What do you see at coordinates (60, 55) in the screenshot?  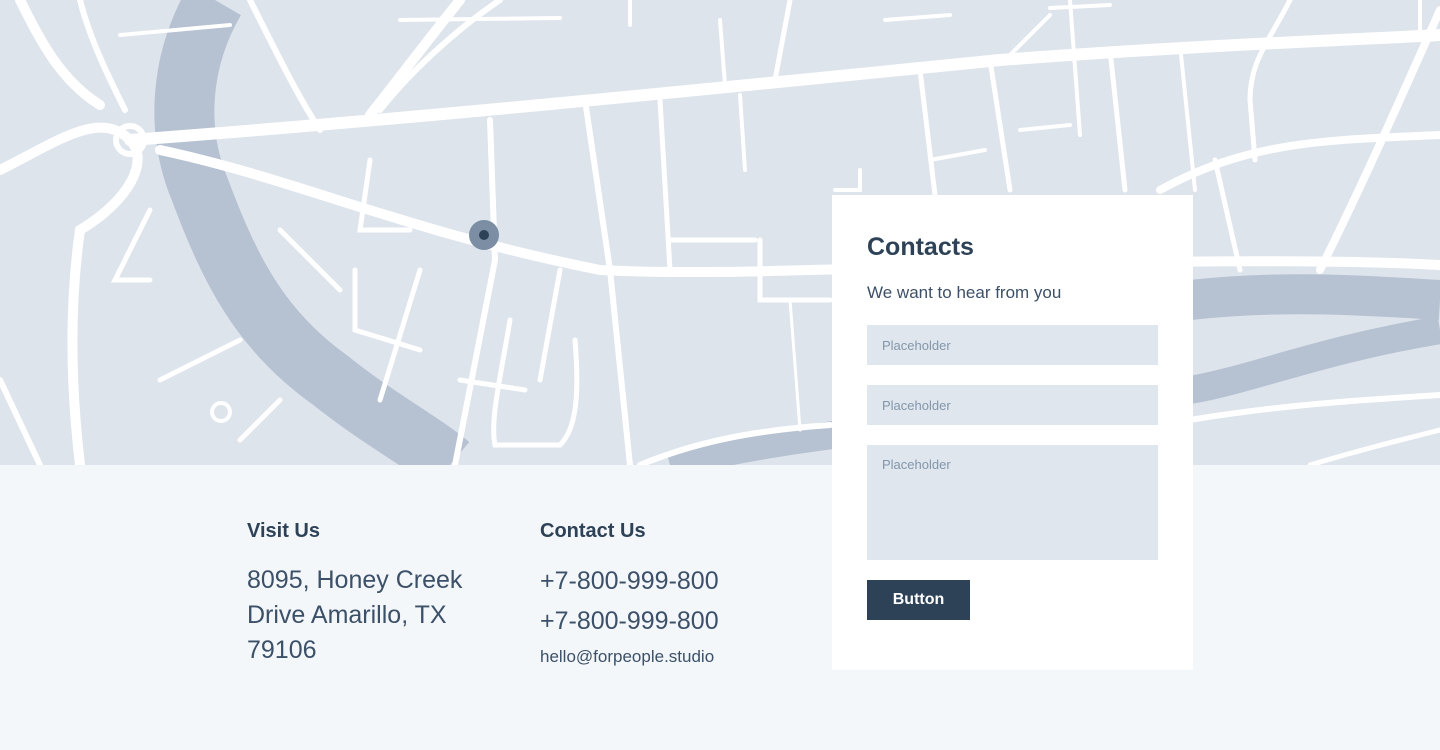 I see `road-nw` at bounding box center [60, 55].